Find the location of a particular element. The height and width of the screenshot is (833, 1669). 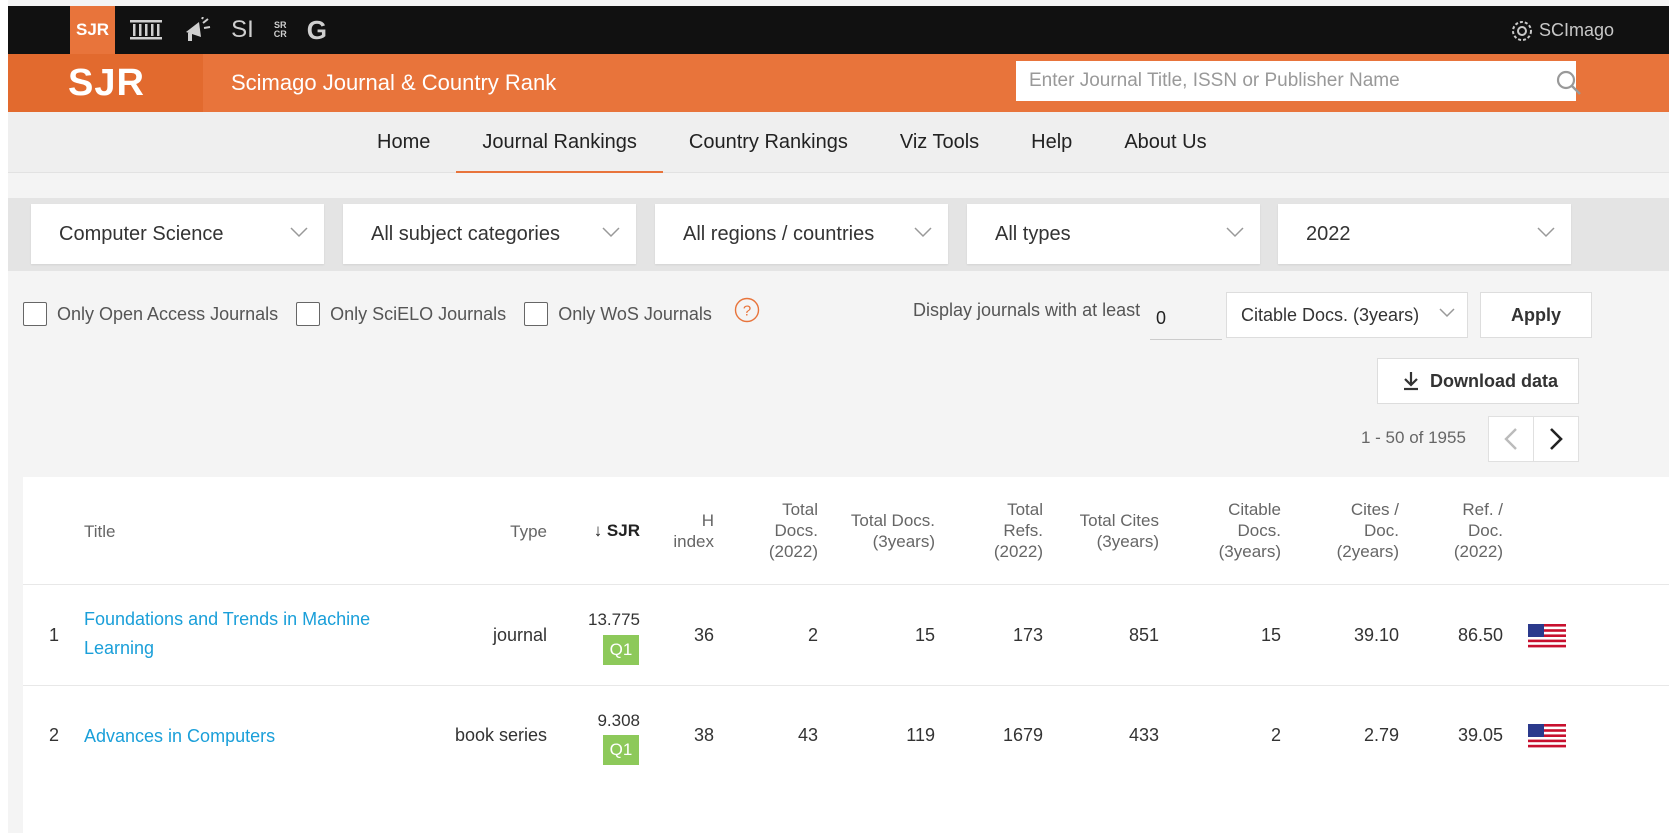

product-srcr-tab: SR CR is located at coordinates (280, 30).